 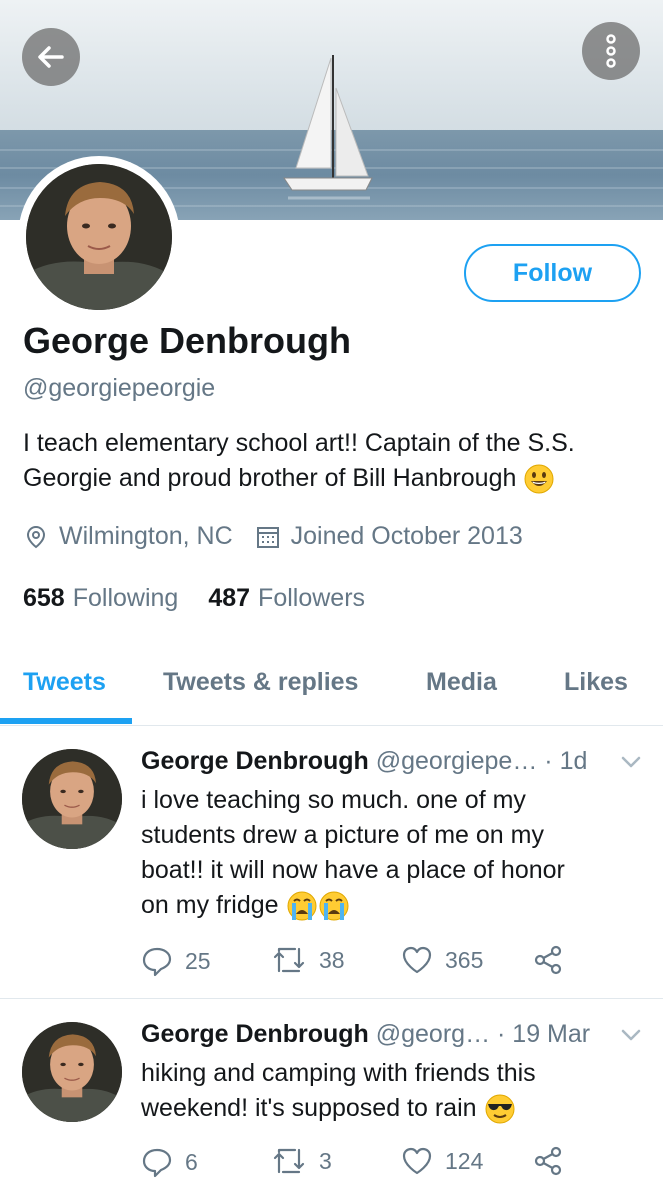 What do you see at coordinates (187, 340) in the screenshot?
I see `profile-name: George Denbrough` at bounding box center [187, 340].